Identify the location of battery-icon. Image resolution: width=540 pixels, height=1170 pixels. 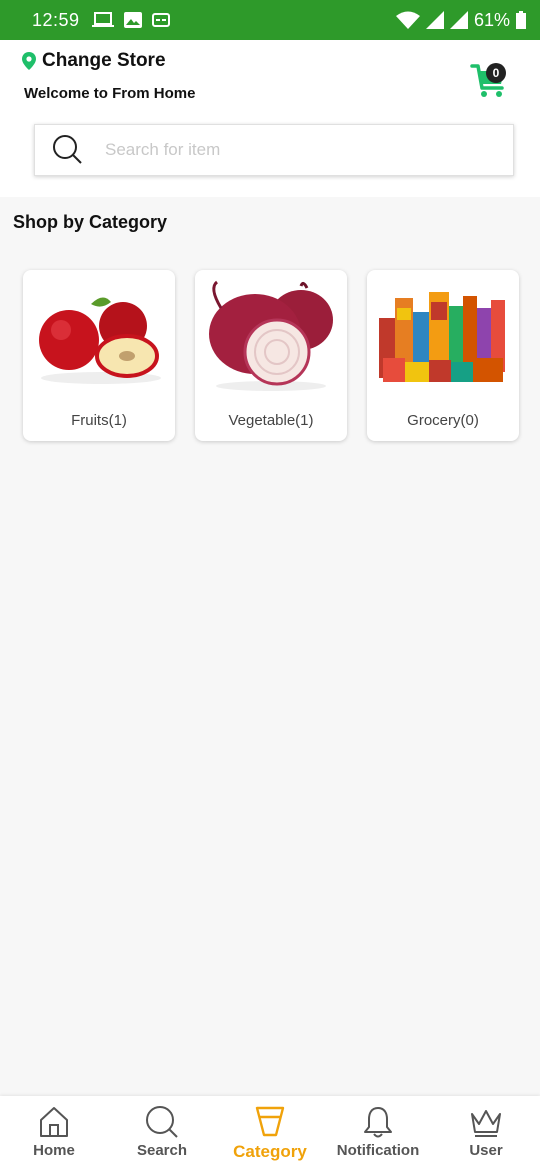
(521, 20).